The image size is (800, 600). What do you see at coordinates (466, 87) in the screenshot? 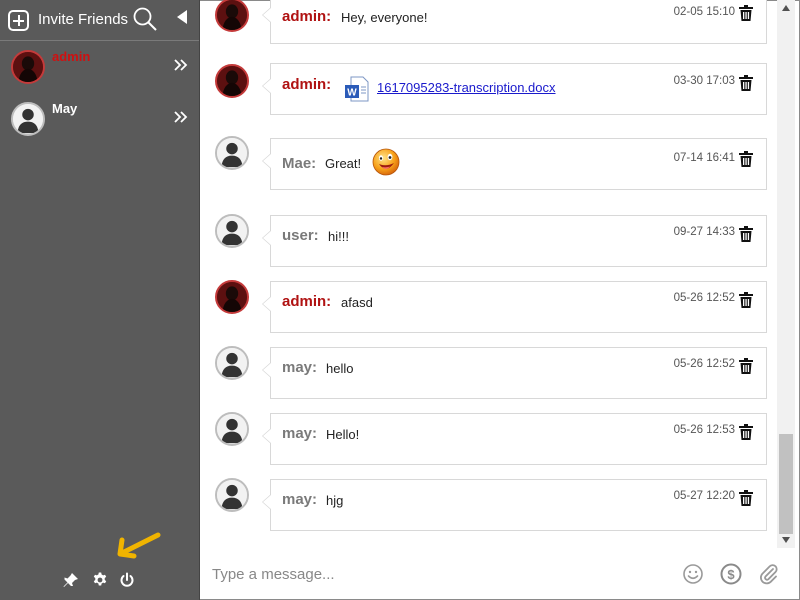
I see `file-name: 1617095283-transcription.docx` at bounding box center [466, 87].